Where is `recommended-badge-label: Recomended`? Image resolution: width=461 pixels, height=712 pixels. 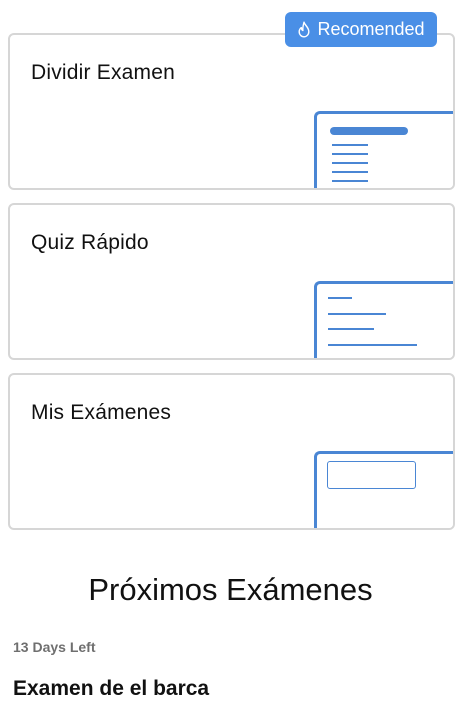 recommended-badge-label: Recomended is located at coordinates (371, 29).